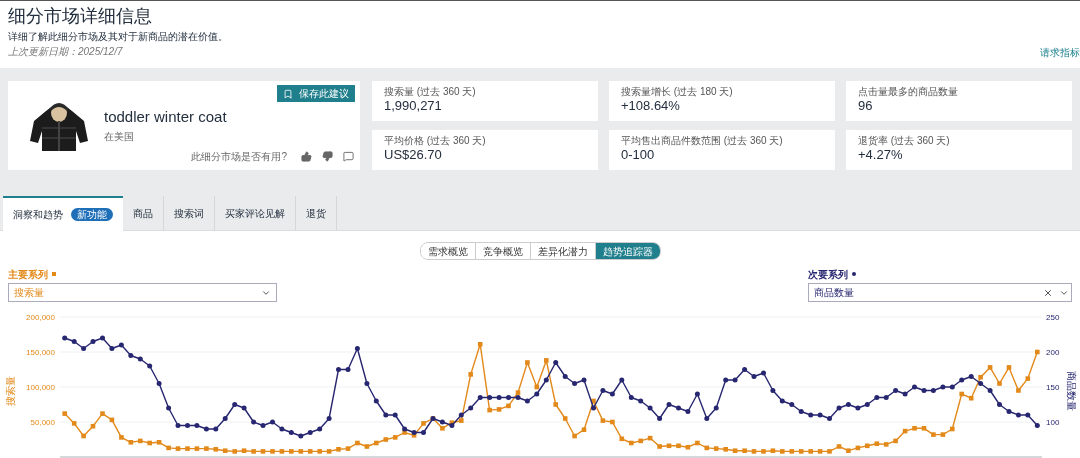 The width and height of the screenshot is (1080, 458). What do you see at coordinates (65, 52) in the screenshot?
I see `updated-date: 上次更新日期：2025/12/7` at bounding box center [65, 52].